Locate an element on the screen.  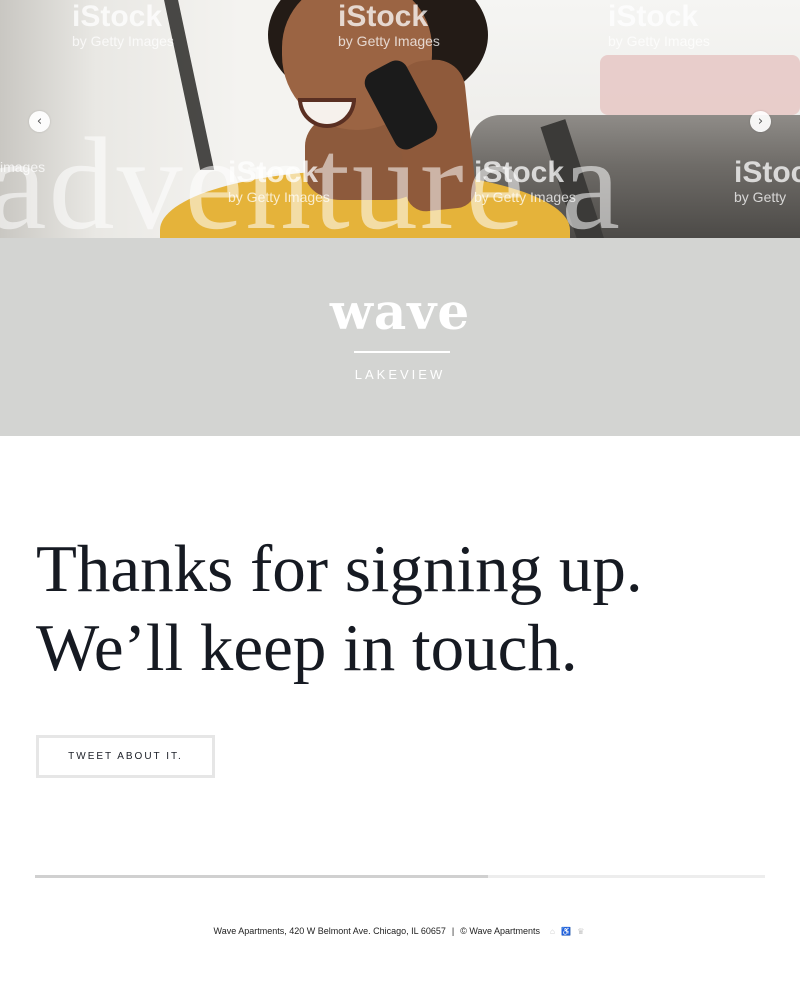
watermark-sub: images is located at coordinates (23, 167).